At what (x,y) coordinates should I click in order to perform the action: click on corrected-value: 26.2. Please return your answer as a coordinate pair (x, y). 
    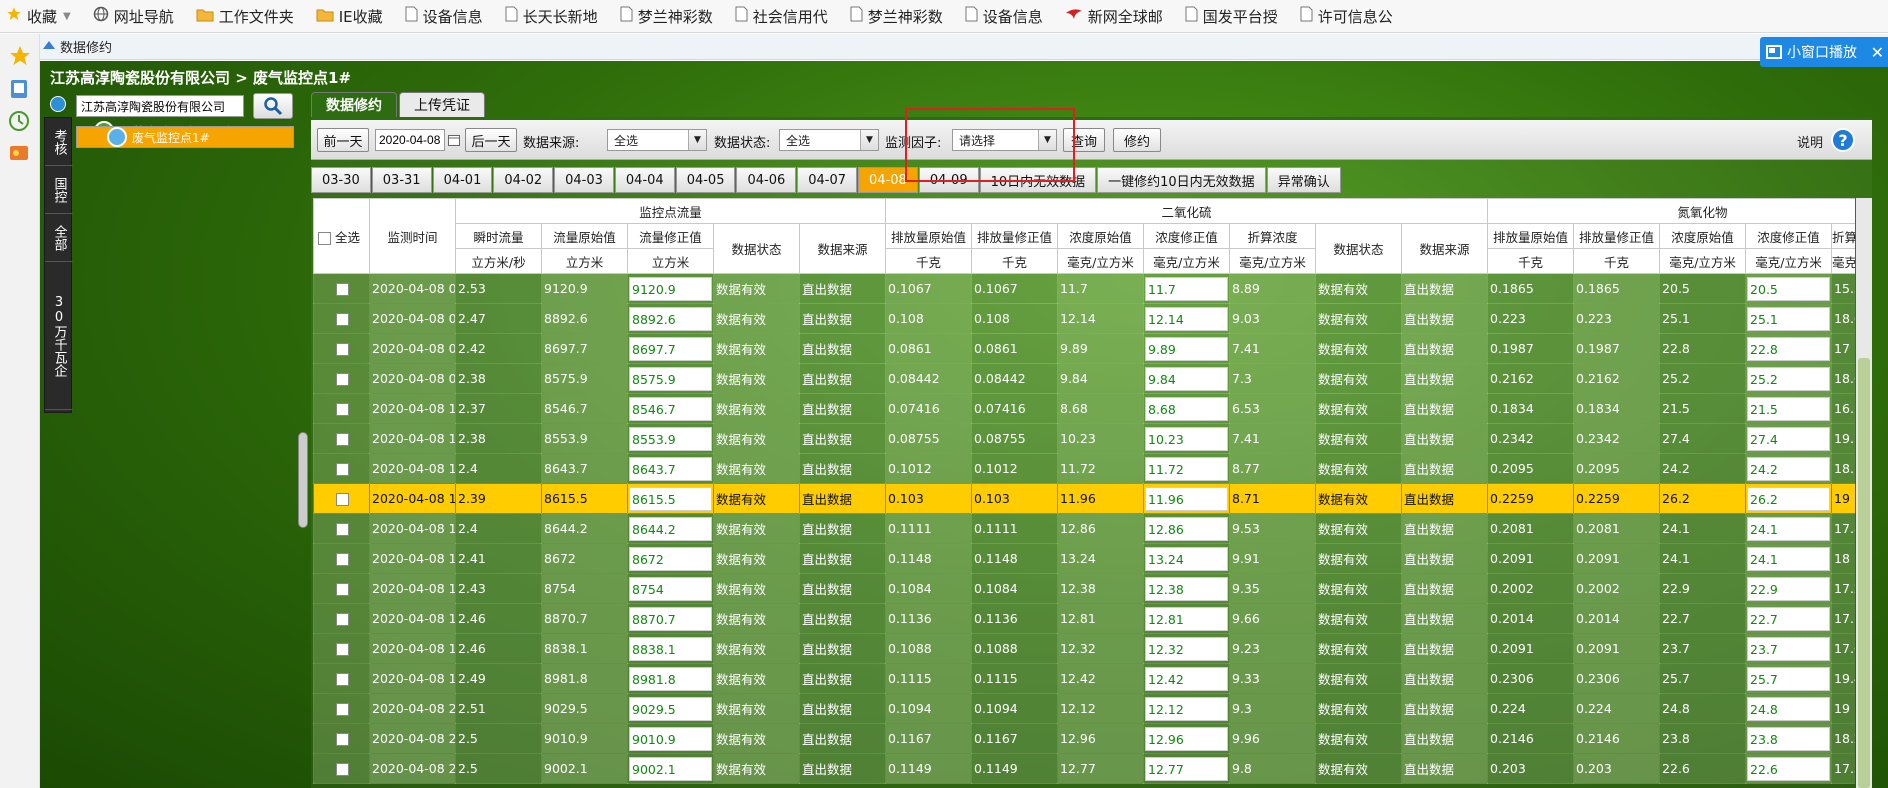
    Looking at the image, I should click on (1789, 498).